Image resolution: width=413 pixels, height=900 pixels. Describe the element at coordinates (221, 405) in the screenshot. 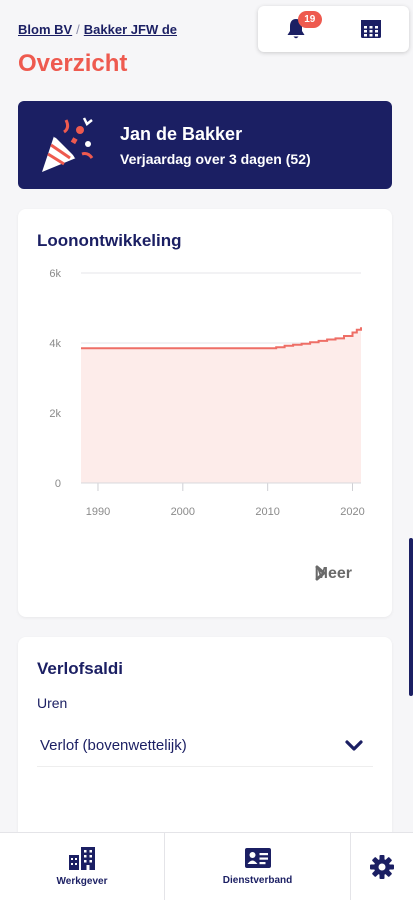

I see `salary-area` at that location.